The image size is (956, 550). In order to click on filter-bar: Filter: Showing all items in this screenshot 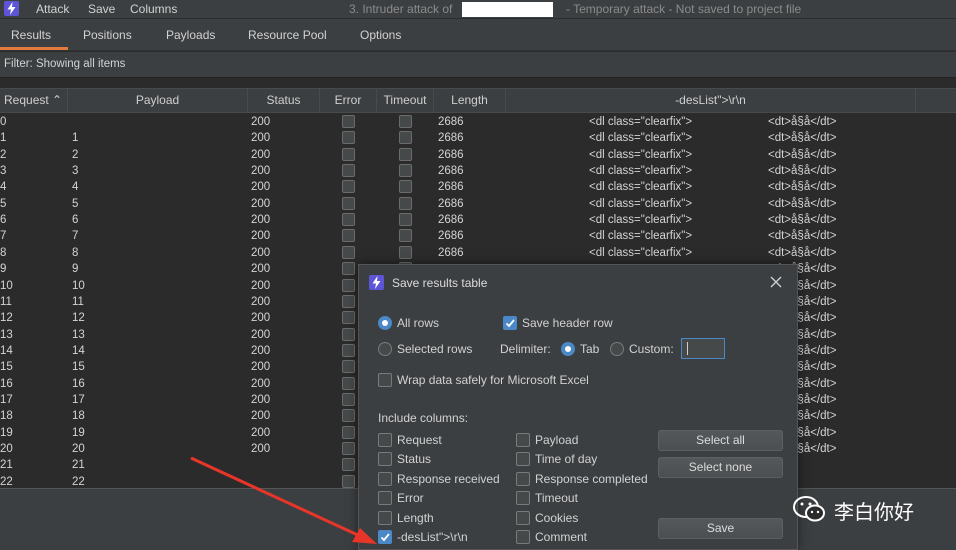, I will do `click(478, 65)`.